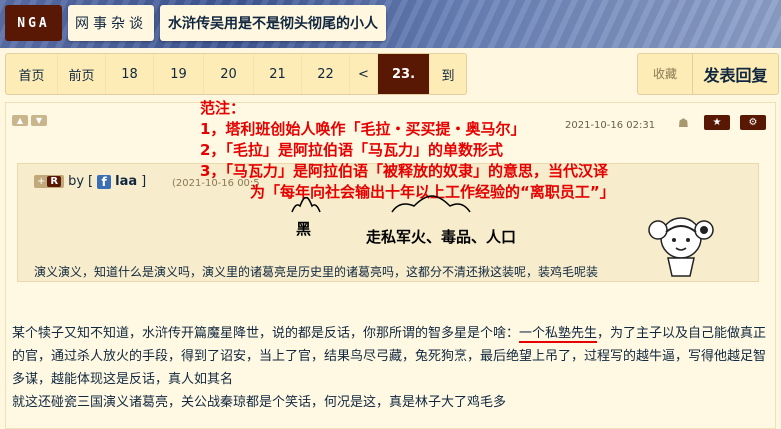 The height and width of the screenshot is (429, 781). I want to click on annotation-list: 走私军火、毒品、人口, so click(441, 237).